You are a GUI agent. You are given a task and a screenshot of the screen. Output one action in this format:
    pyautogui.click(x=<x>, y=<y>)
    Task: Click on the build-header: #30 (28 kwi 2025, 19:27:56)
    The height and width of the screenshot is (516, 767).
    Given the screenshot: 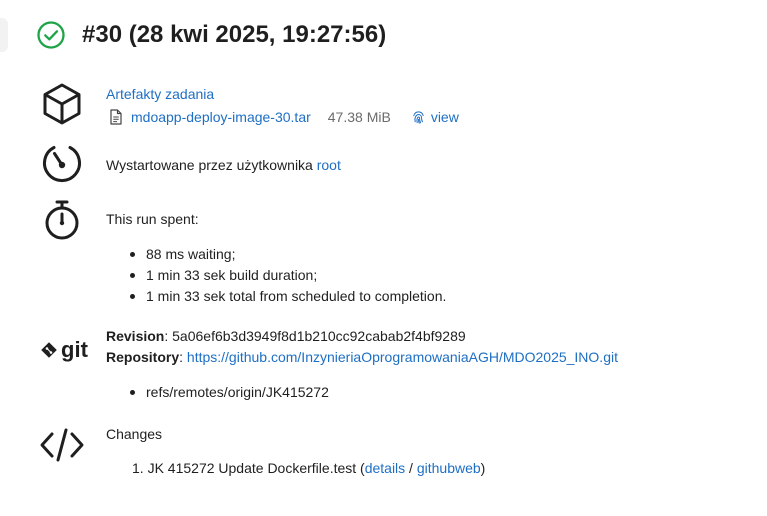 What is the action you would take?
    pyautogui.click(x=211, y=35)
    